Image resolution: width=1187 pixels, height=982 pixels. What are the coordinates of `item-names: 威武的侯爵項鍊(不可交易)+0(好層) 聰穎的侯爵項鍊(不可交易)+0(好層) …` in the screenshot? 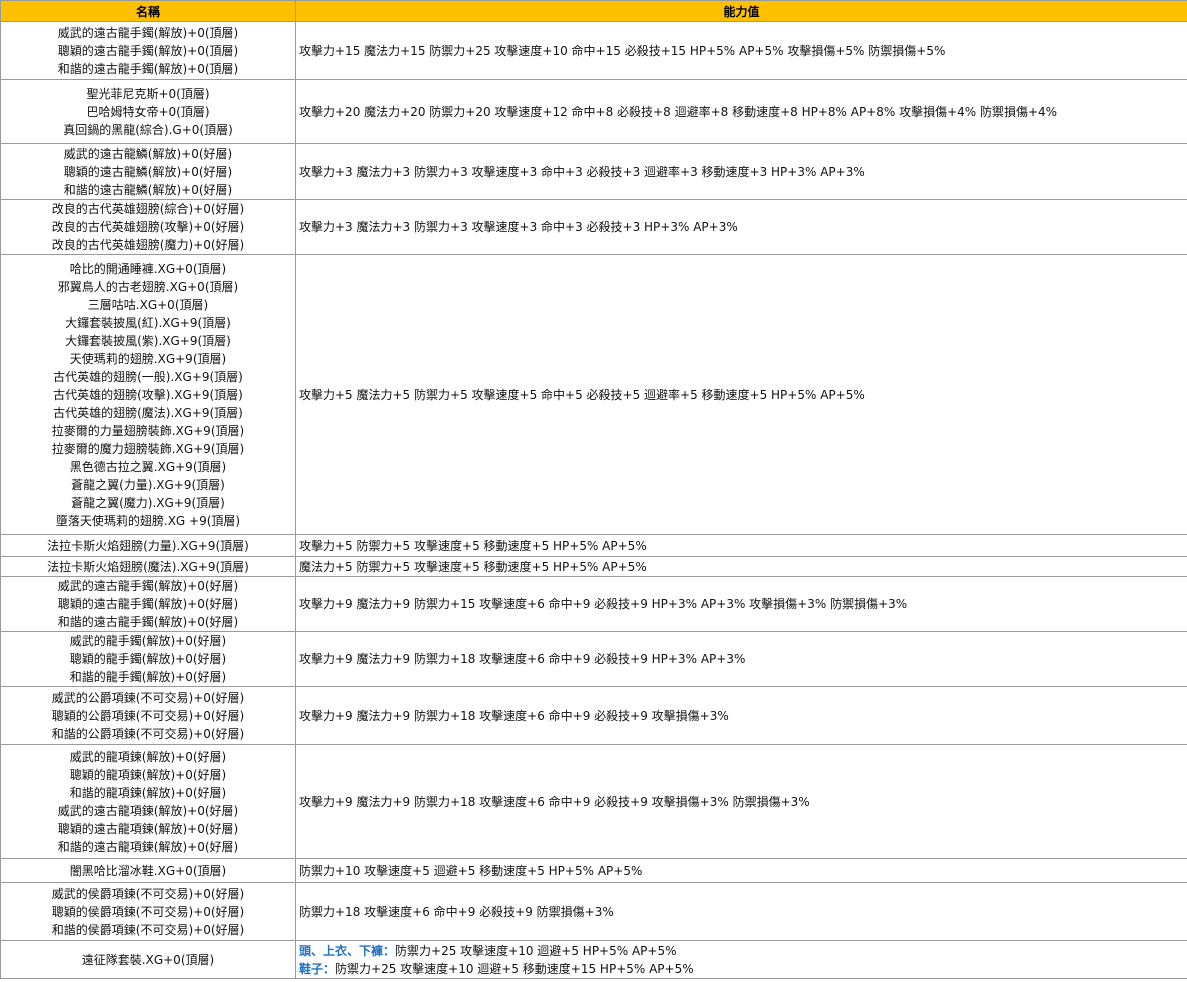 It's located at (148, 911).